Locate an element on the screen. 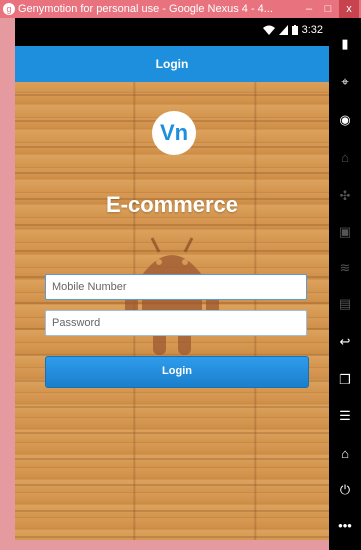 This screenshot has width=361, height=550. battery-status-icon is located at coordinates (294, 30).